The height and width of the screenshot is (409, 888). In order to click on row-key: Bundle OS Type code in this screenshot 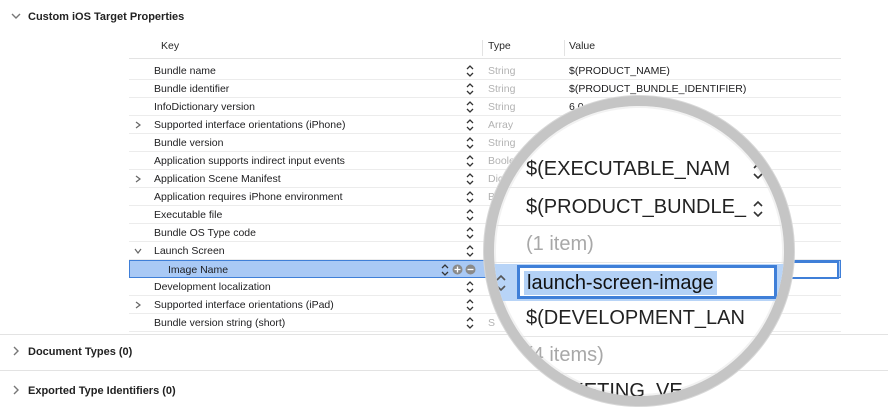, I will do `click(205, 233)`.